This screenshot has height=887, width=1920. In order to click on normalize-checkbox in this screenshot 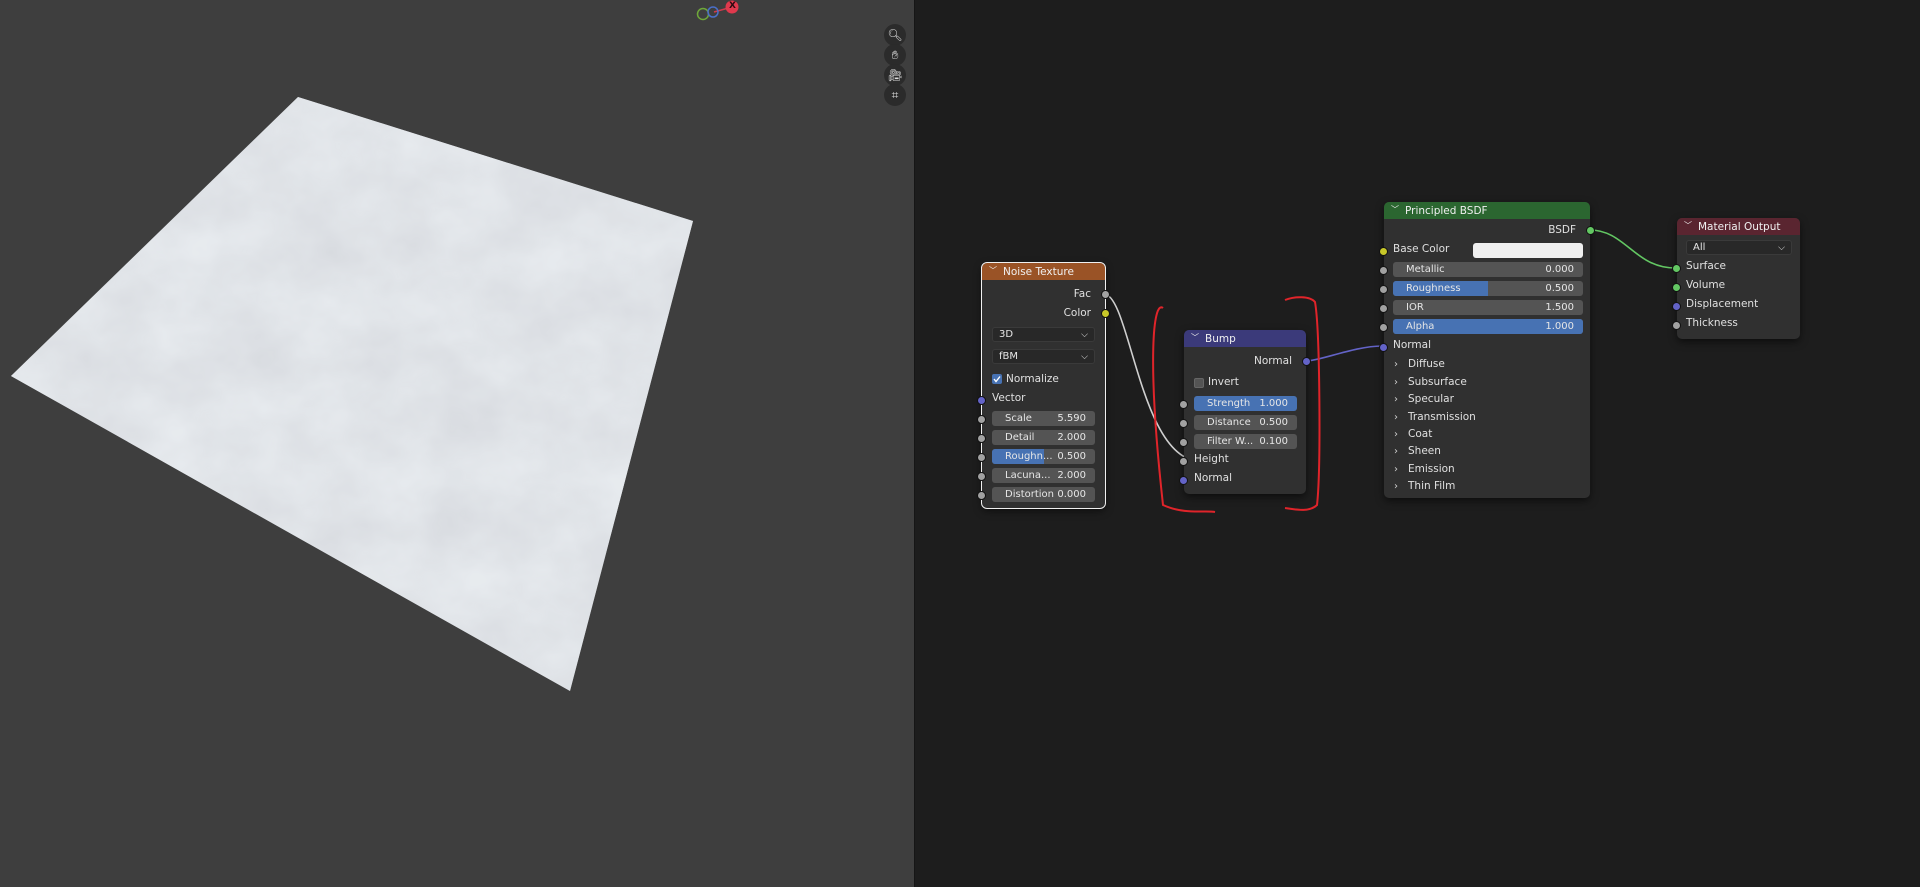, I will do `click(997, 379)`.